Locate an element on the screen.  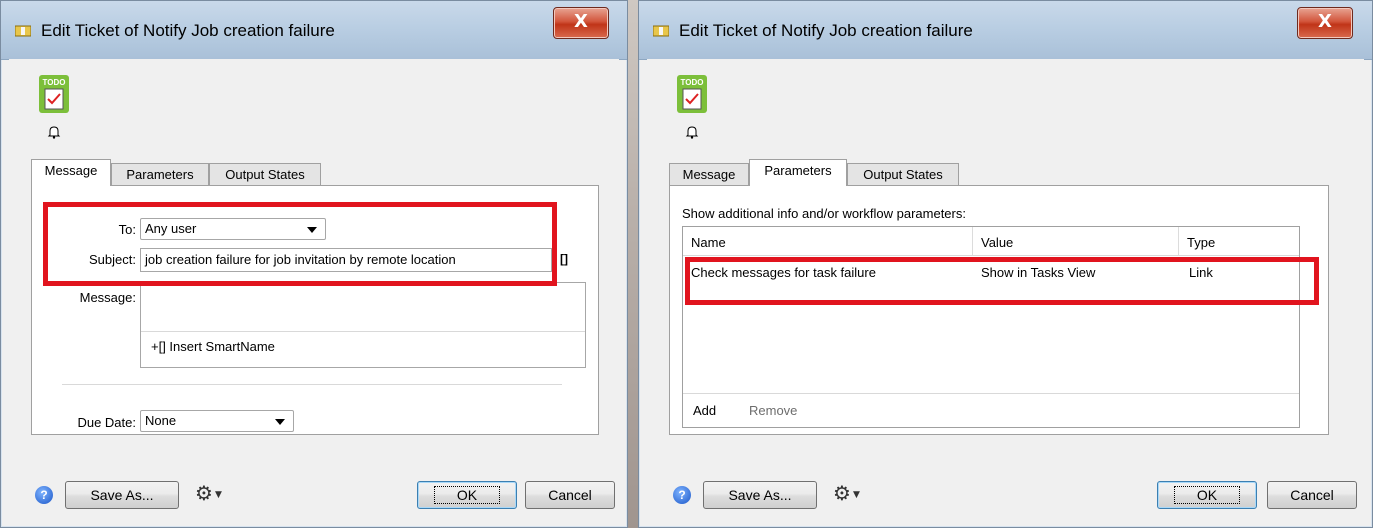
divider is located at coordinates (312, 384).